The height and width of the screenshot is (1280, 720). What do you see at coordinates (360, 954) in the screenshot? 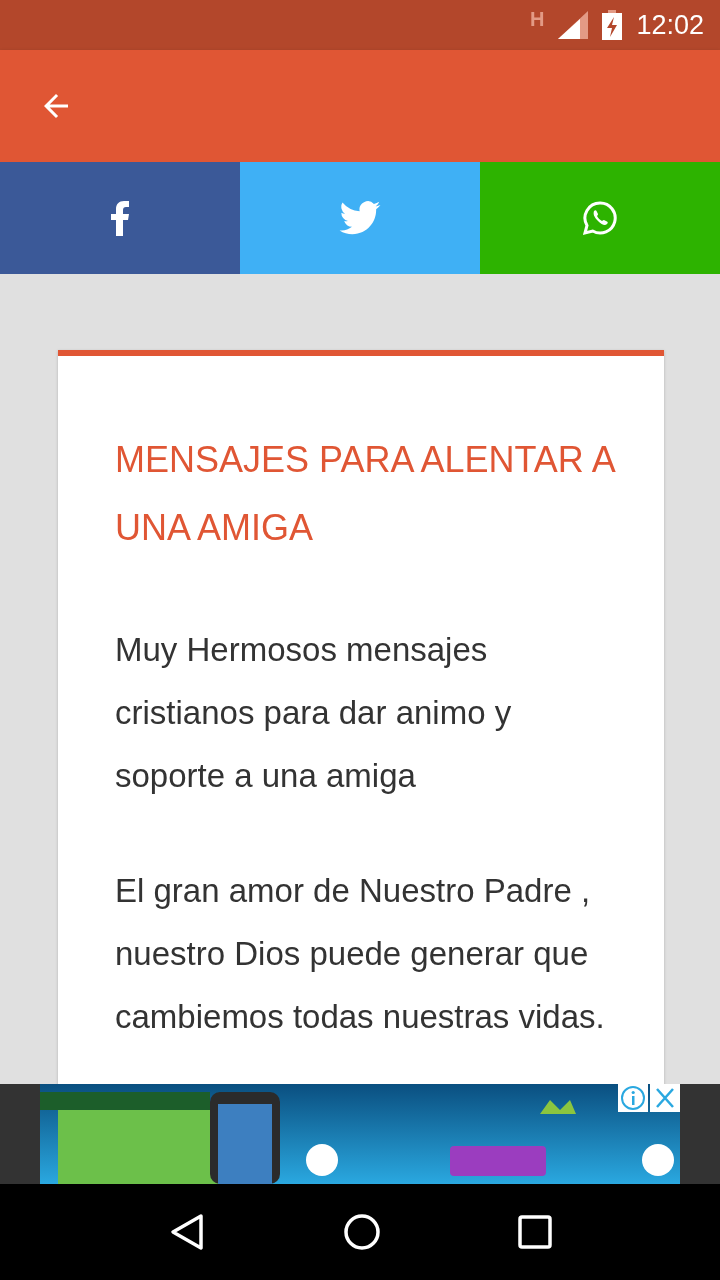
I see `article-paragraph: El gran amor de Nuestro Padre , nuestro Dios puede generar que cambiemos todas nuestras vidas.` at bounding box center [360, 954].